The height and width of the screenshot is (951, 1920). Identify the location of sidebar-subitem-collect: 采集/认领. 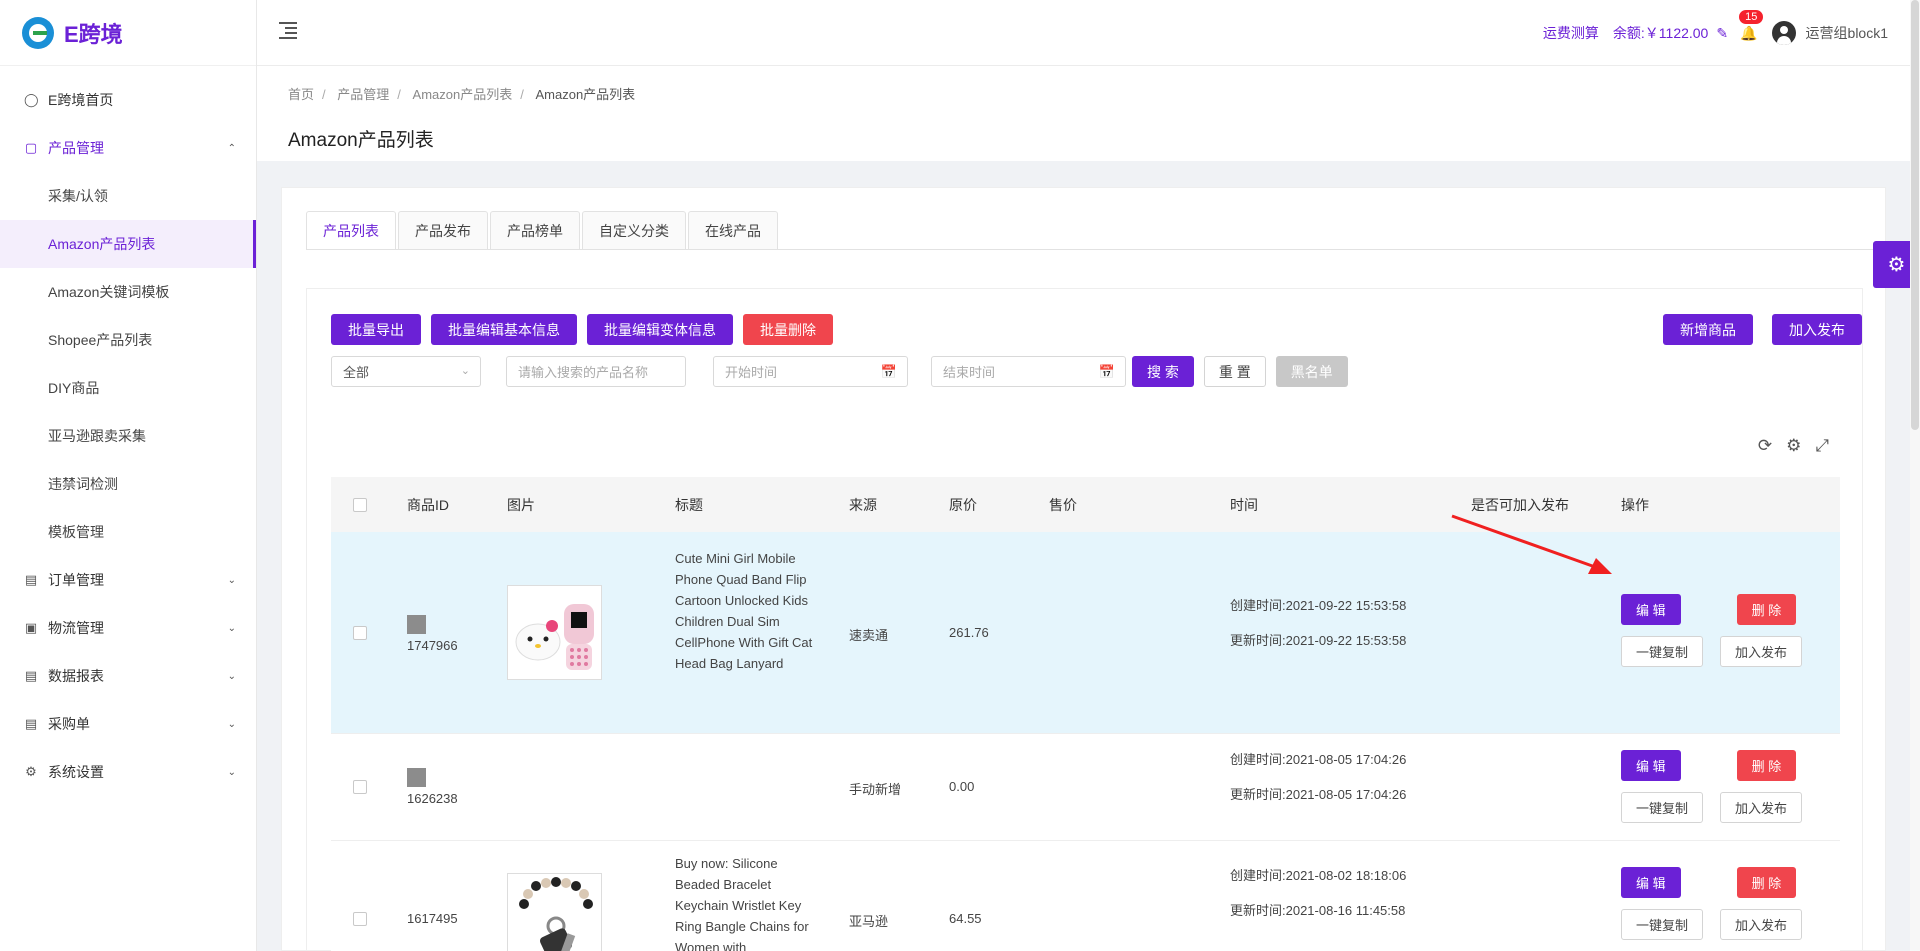
(128, 196).